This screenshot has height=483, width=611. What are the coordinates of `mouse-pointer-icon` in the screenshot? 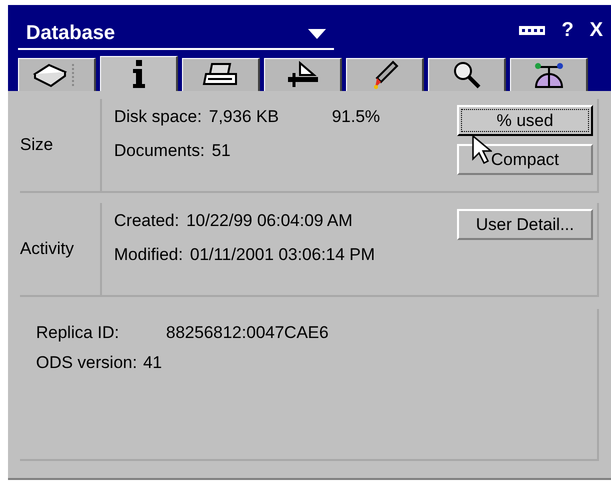 It's located at (482, 150).